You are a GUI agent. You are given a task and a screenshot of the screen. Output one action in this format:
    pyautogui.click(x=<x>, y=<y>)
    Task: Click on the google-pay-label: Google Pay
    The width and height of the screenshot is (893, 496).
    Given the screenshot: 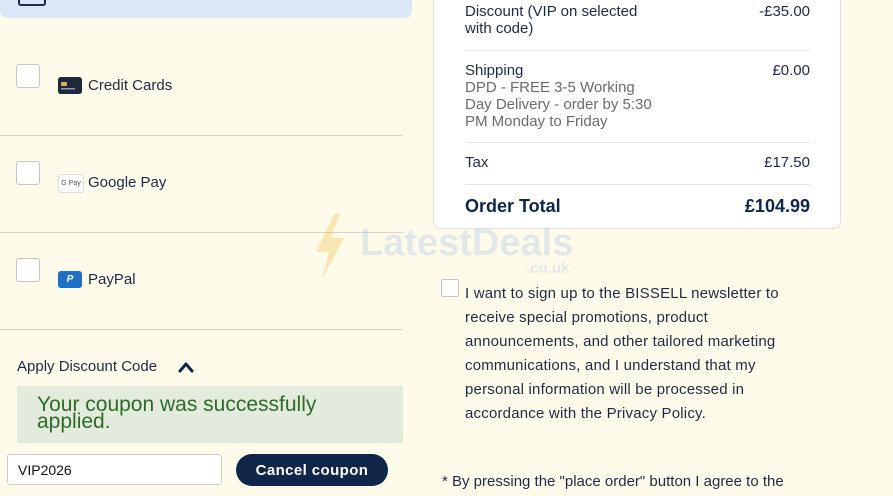 What is the action you would take?
    pyautogui.click(x=127, y=182)
    